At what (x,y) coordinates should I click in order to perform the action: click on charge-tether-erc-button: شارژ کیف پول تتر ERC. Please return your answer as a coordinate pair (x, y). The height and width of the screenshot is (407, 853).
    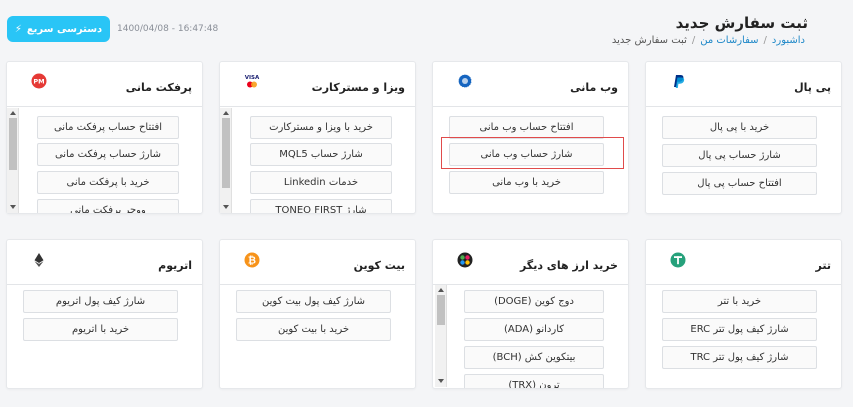
    Looking at the image, I should click on (739, 329).